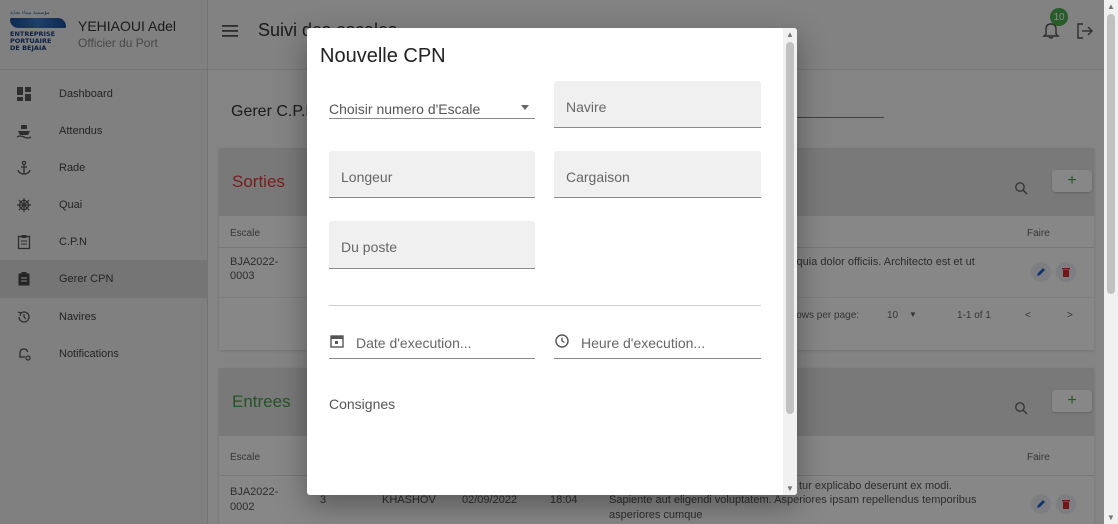 Image resolution: width=1118 pixels, height=524 pixels. What do you see at coordinates (432, 174) in the screenshot?
I see `longeur-field: Longeur` at bounding box center [432, 174].